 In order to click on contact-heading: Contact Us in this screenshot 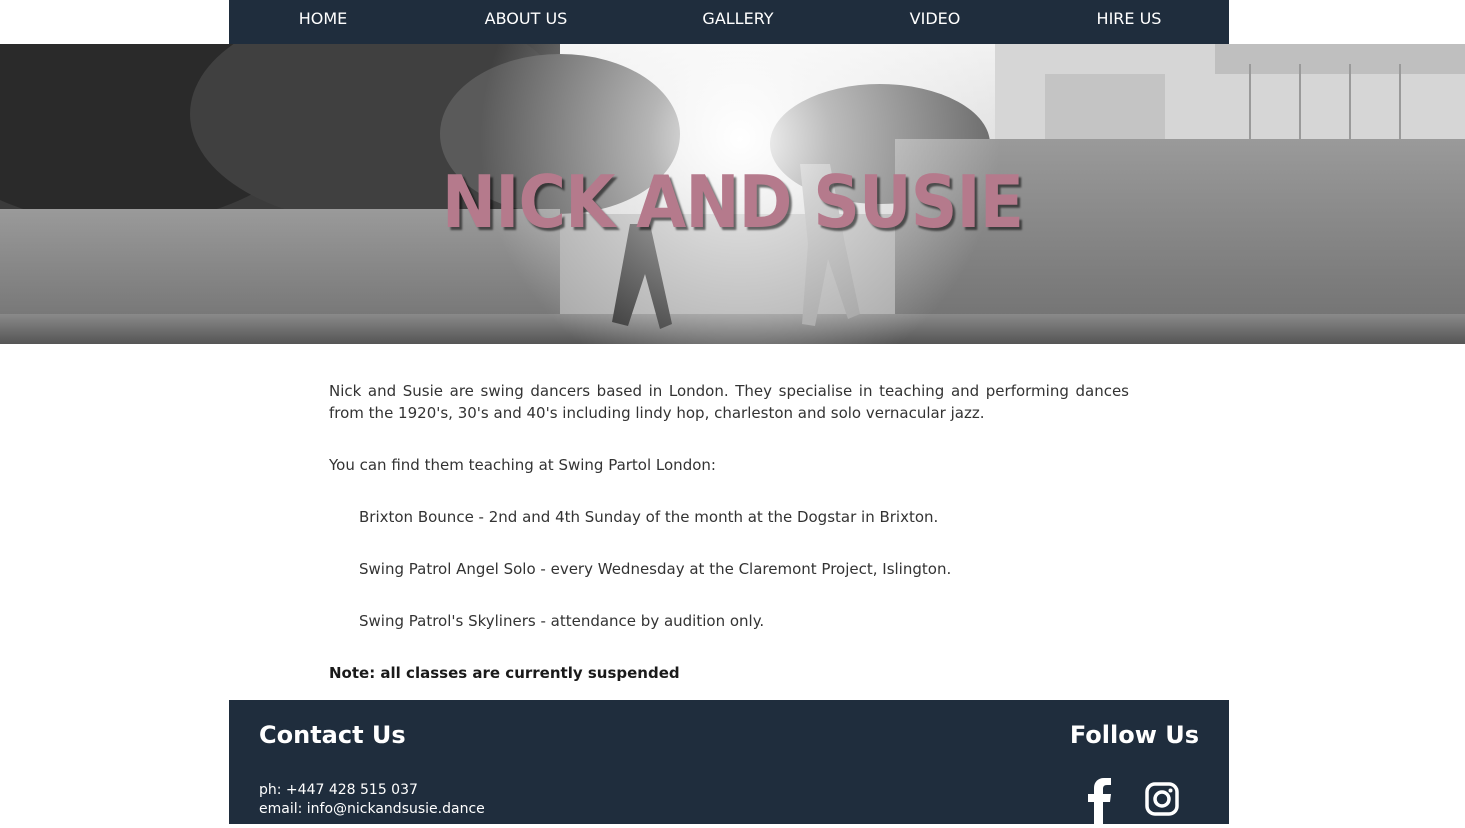, I will do `click(332, 735)`.